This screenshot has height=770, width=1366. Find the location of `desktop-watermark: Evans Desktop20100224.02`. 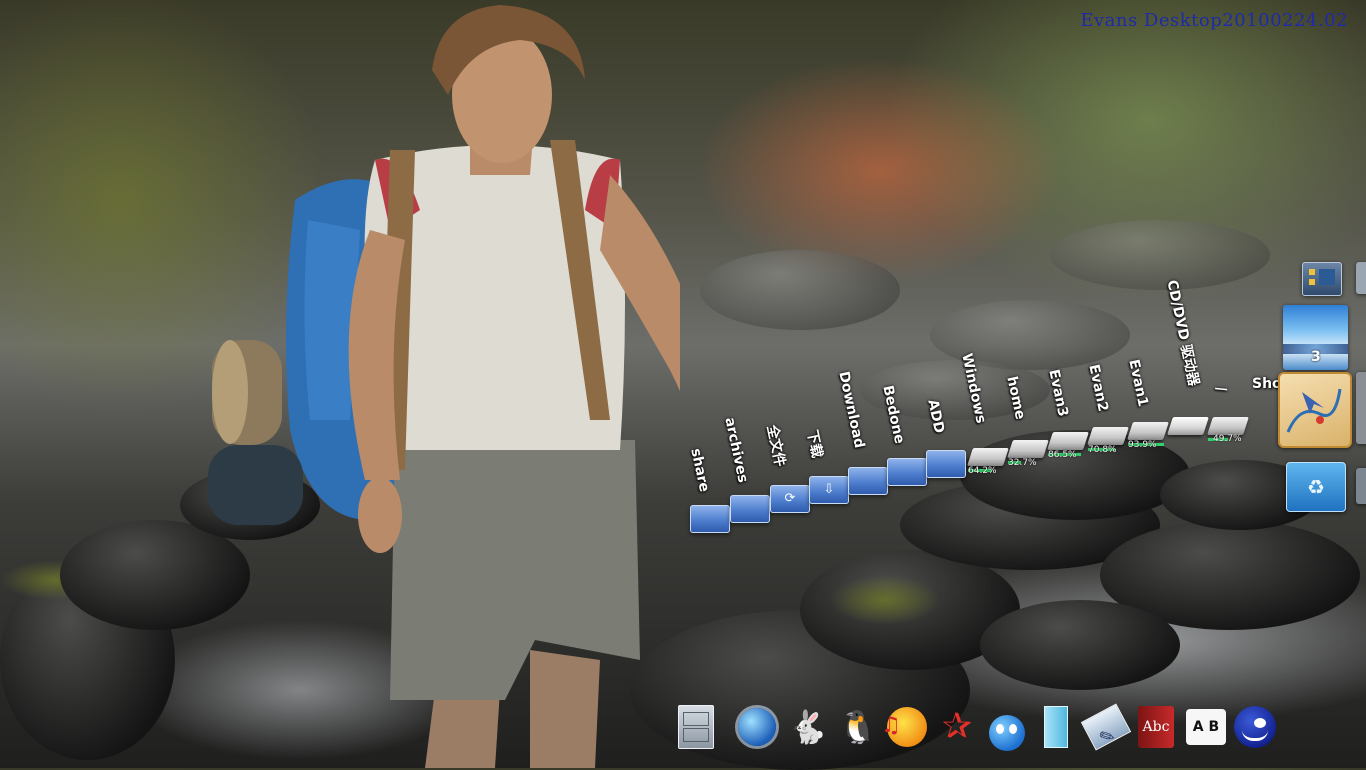

desktop-watermark: Evans Desktop20100224.02 is located at coordinates (1214, 20).